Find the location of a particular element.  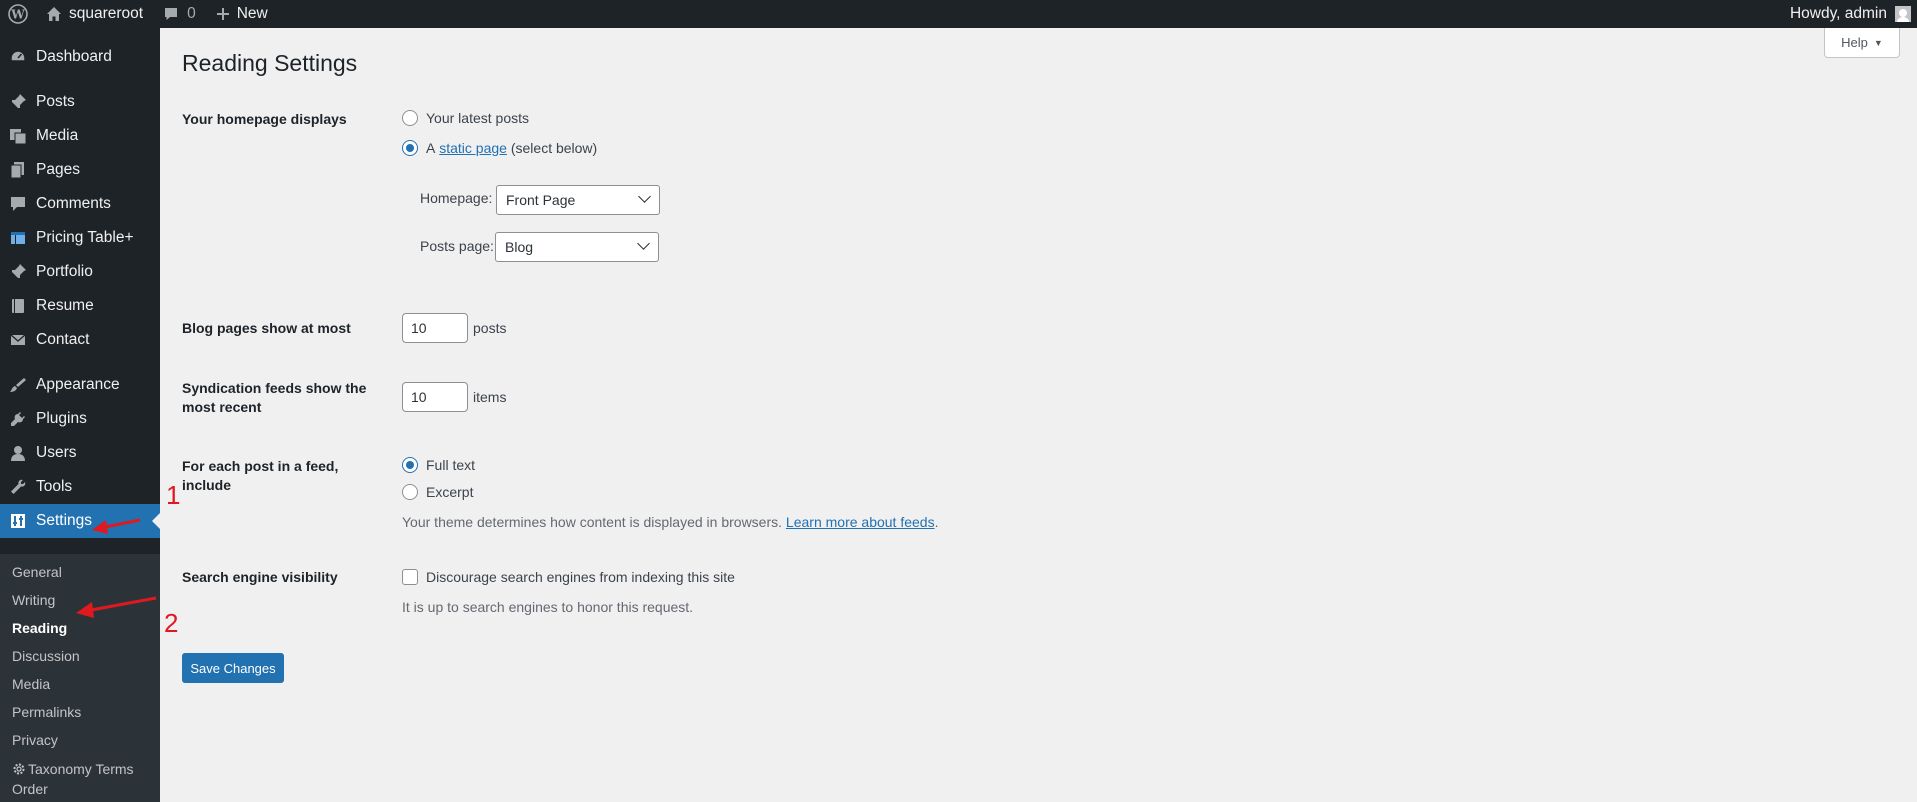

homepage-displays-label: Your homepage displays is located at coordinates (264, 119).